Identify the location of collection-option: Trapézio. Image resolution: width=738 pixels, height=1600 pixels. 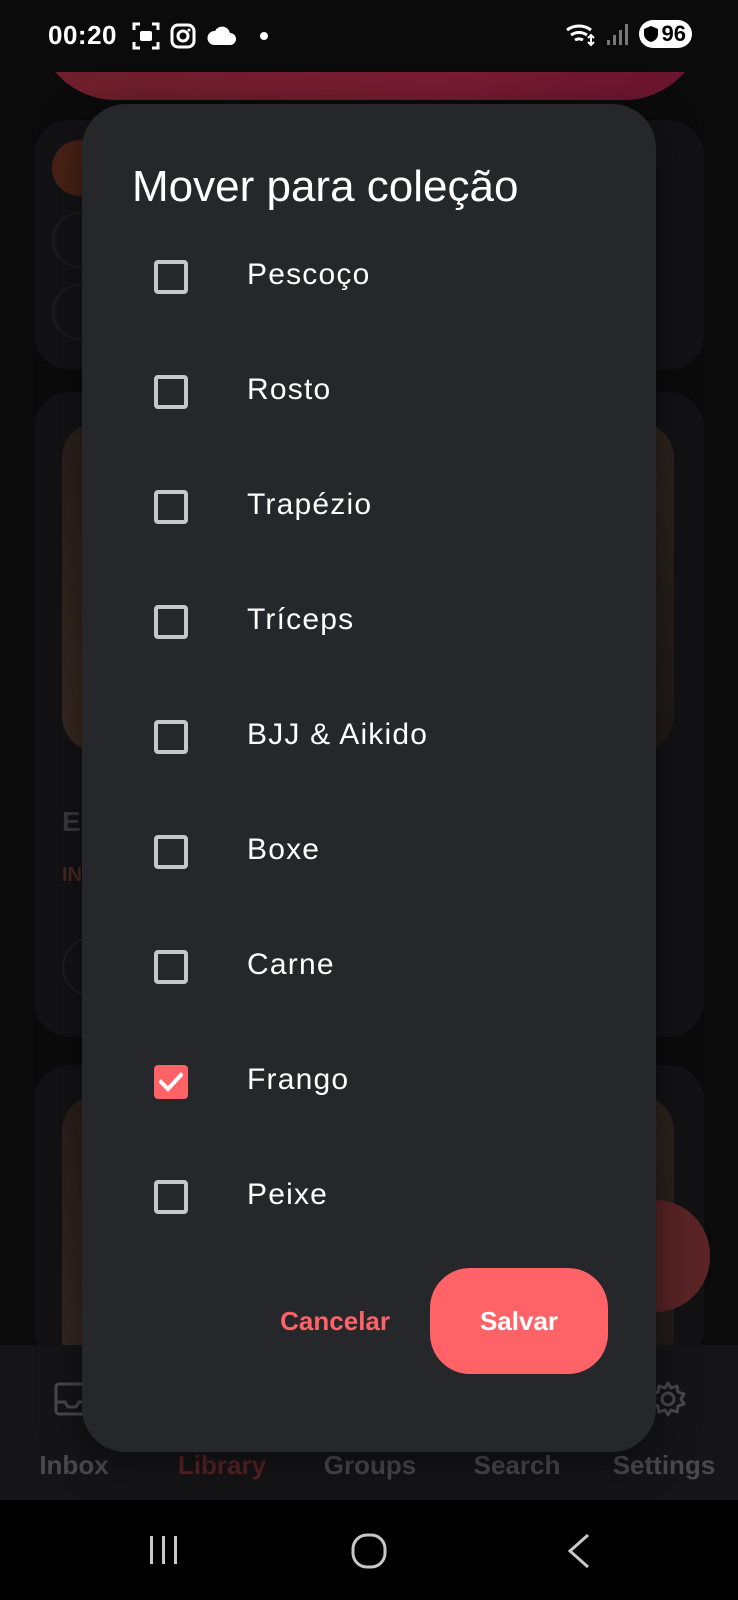
(369, 541).